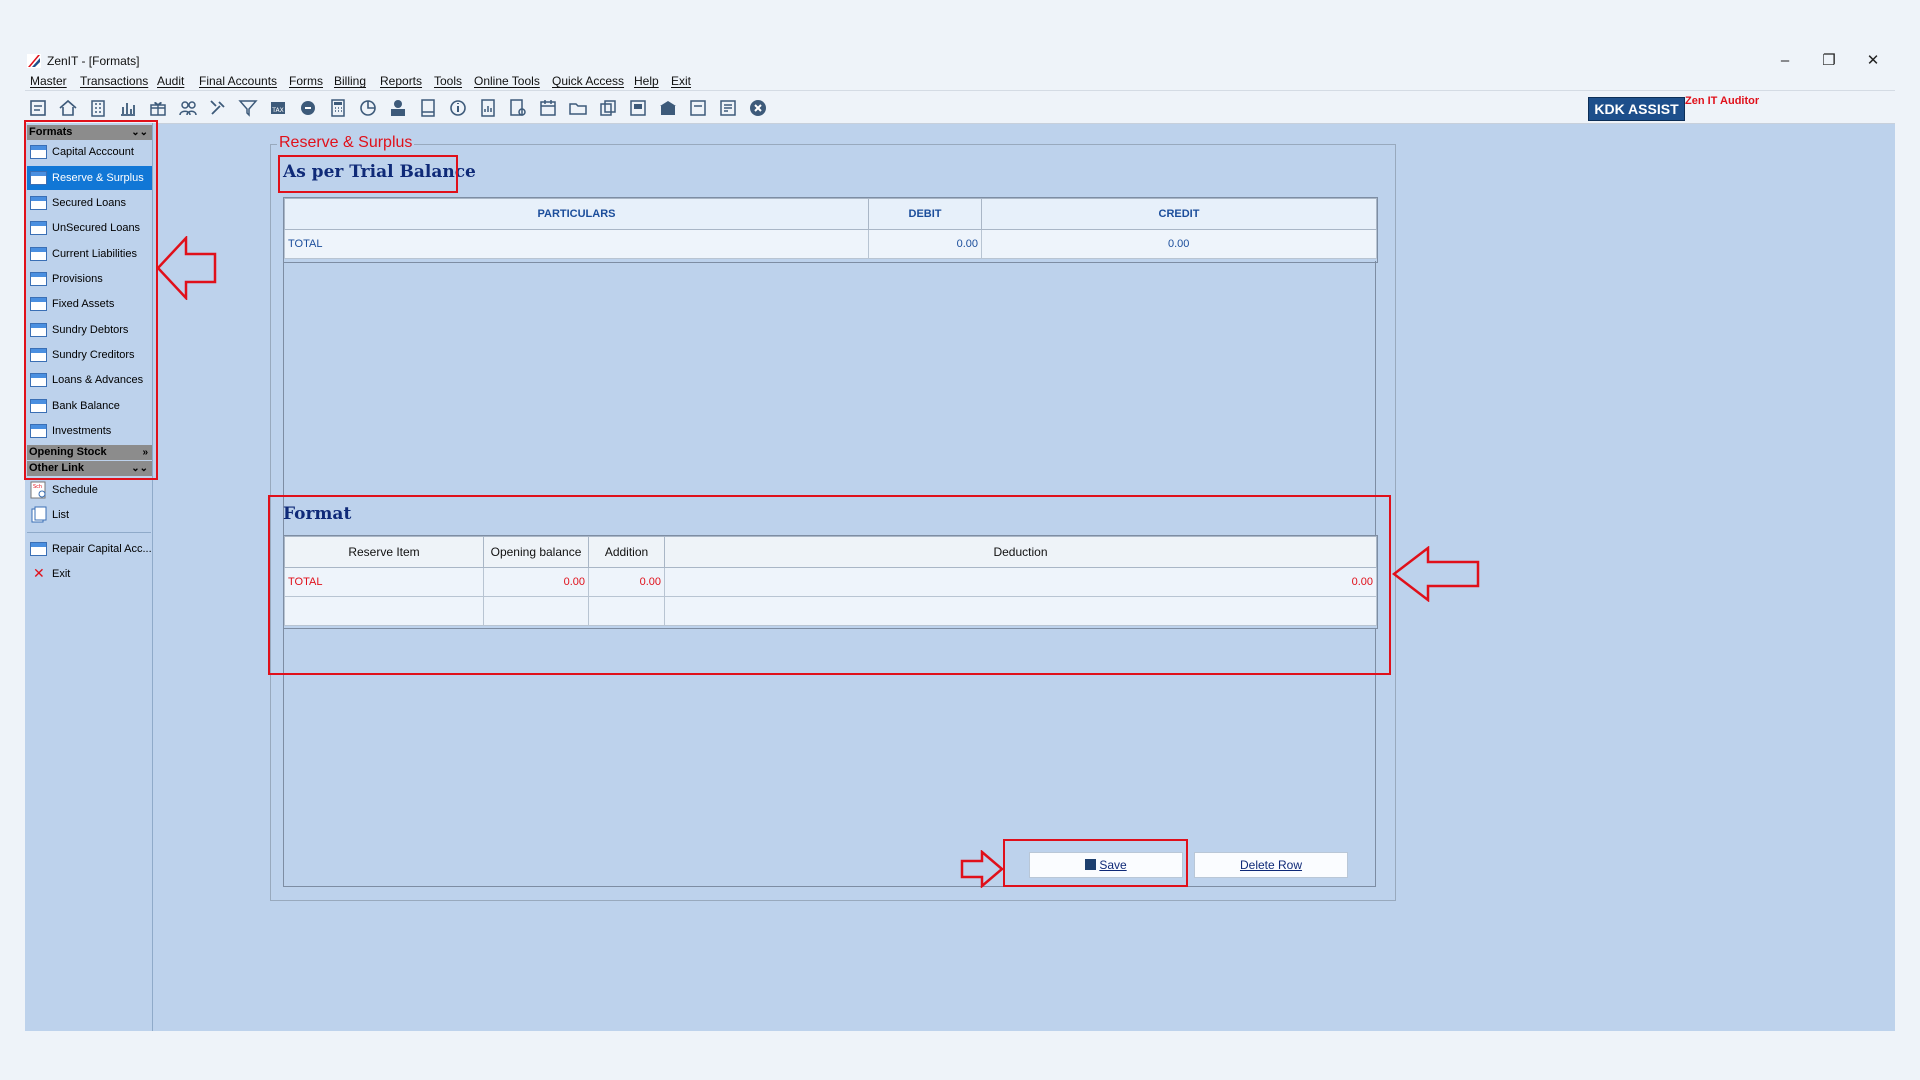  Describe the element at coordinates (507, 81) in the screenshot. I see `menu-online-tools: Online Tools` at that location.